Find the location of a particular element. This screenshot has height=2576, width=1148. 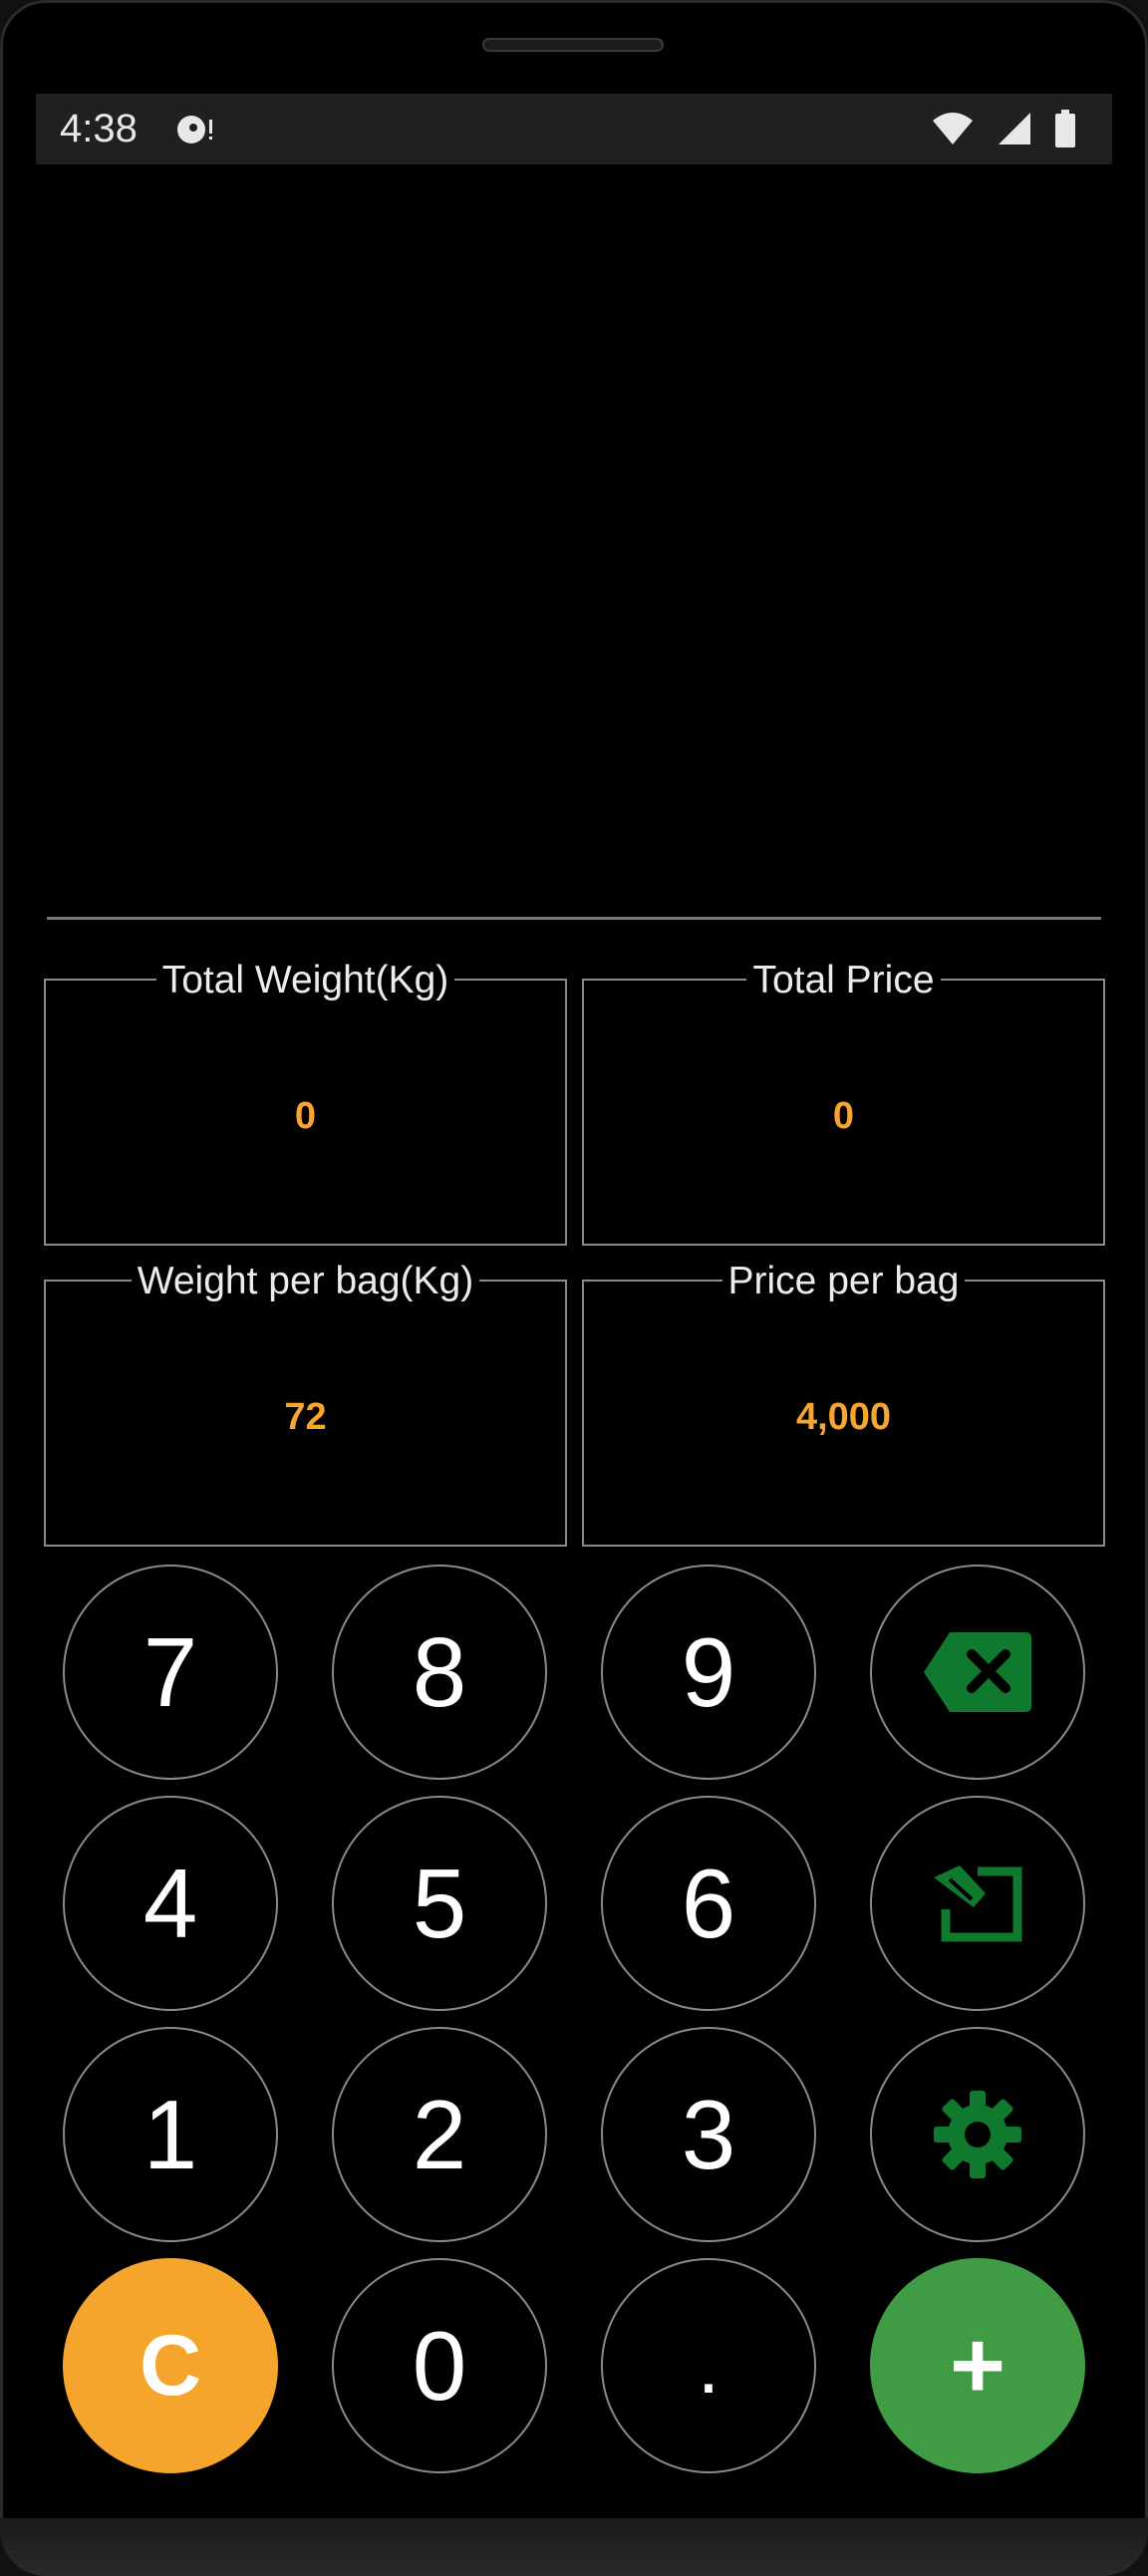

decimal-button: . is located at coordinates (708, 2365).